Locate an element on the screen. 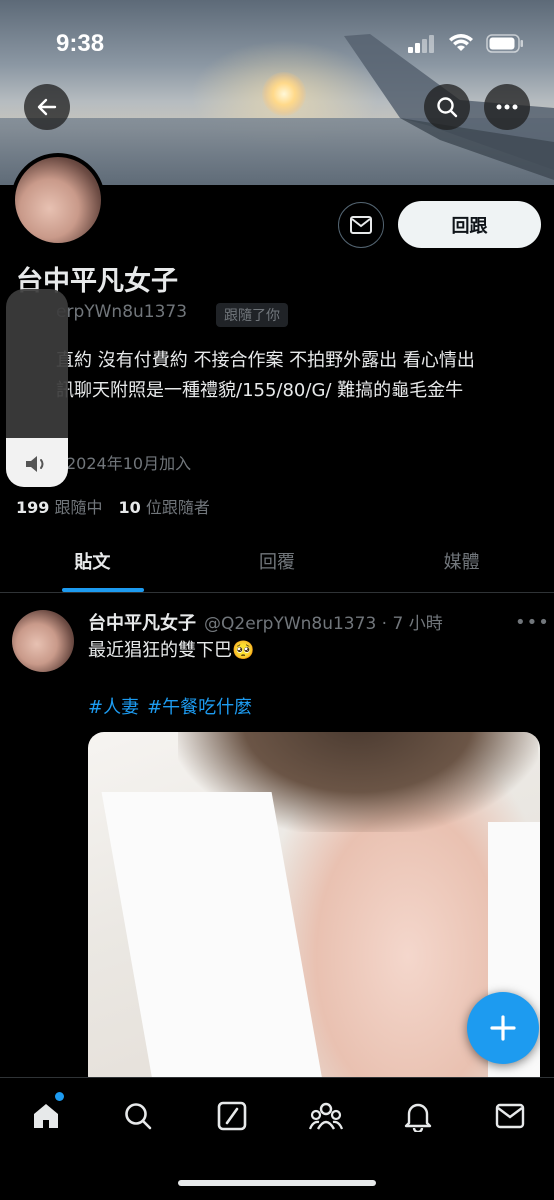  nav-search is located at coordinates (138, 1116).